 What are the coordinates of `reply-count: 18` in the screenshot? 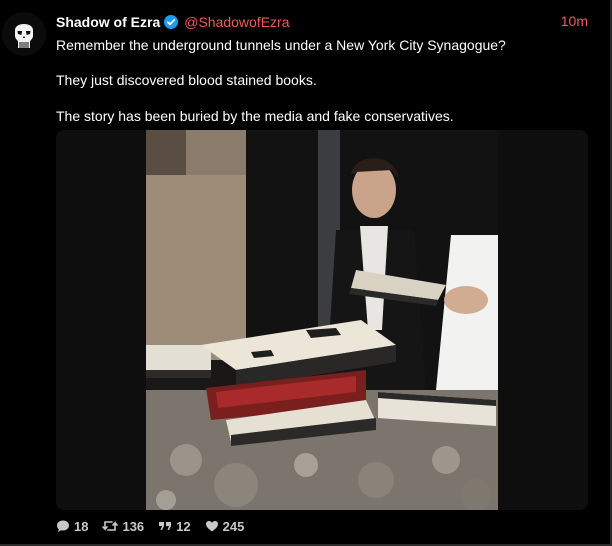 It's located at (81, 526).